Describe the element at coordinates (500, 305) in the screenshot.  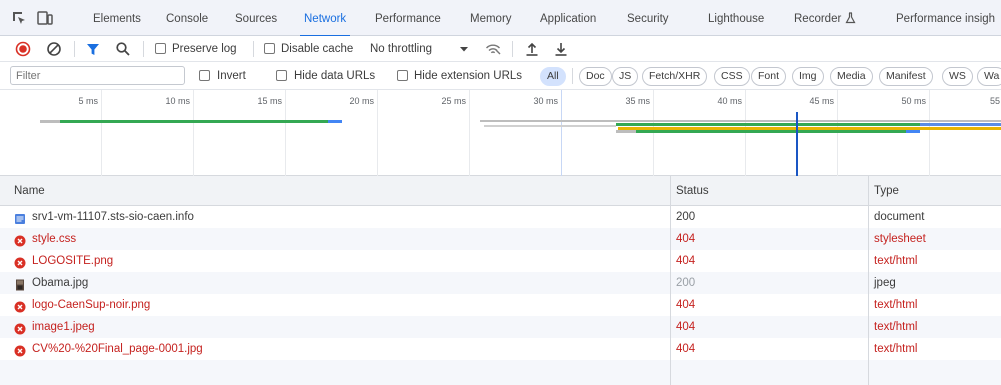
I see `table-row: logo-CaenSup-noir.png 404 text/html` at that location.